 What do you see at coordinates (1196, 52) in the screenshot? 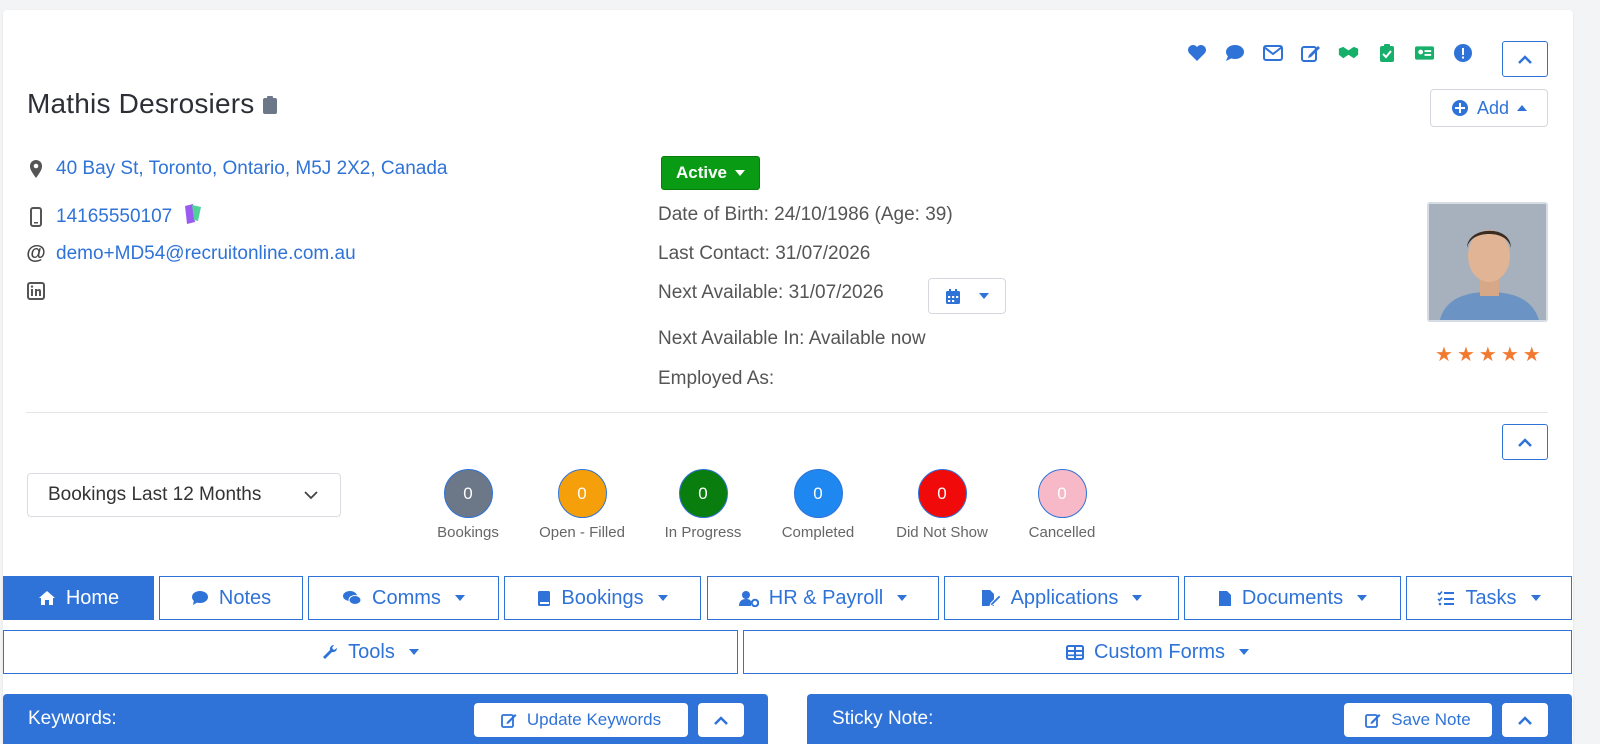
I see `heart-icon` at bounding box center [1196, 52].